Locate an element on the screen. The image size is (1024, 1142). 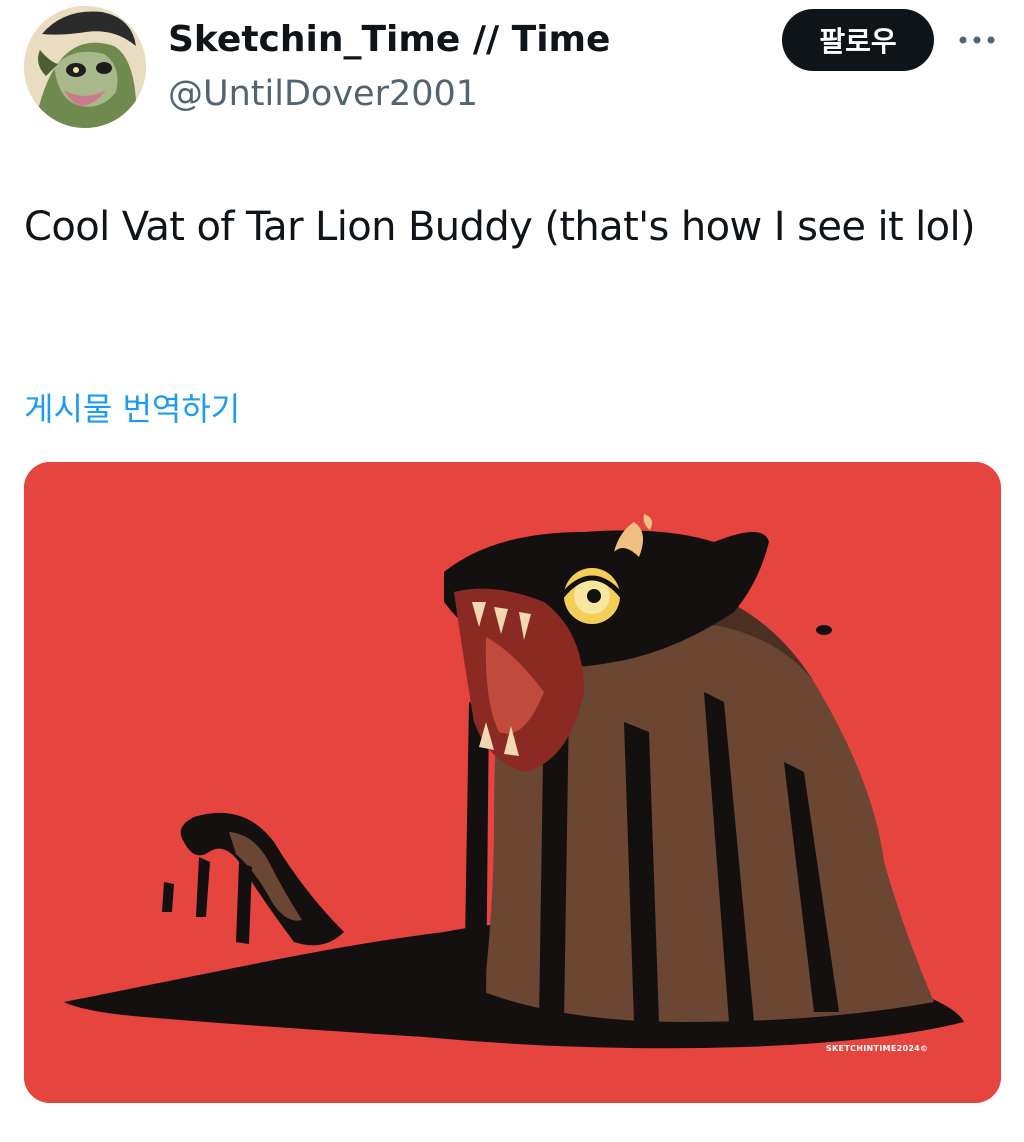
author-avatar is located at coordinates (85, 67).